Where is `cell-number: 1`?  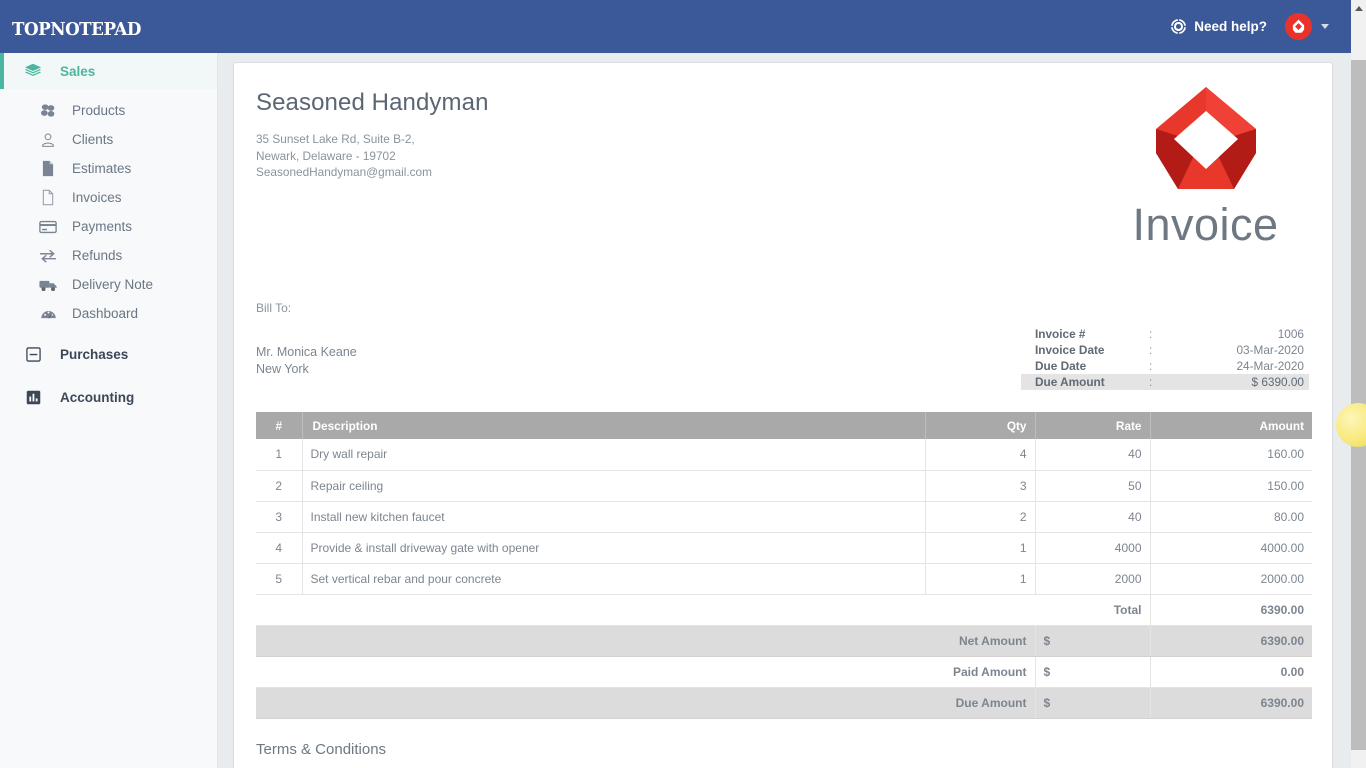 cell-number: 1 is located at coordinates (279, 455).